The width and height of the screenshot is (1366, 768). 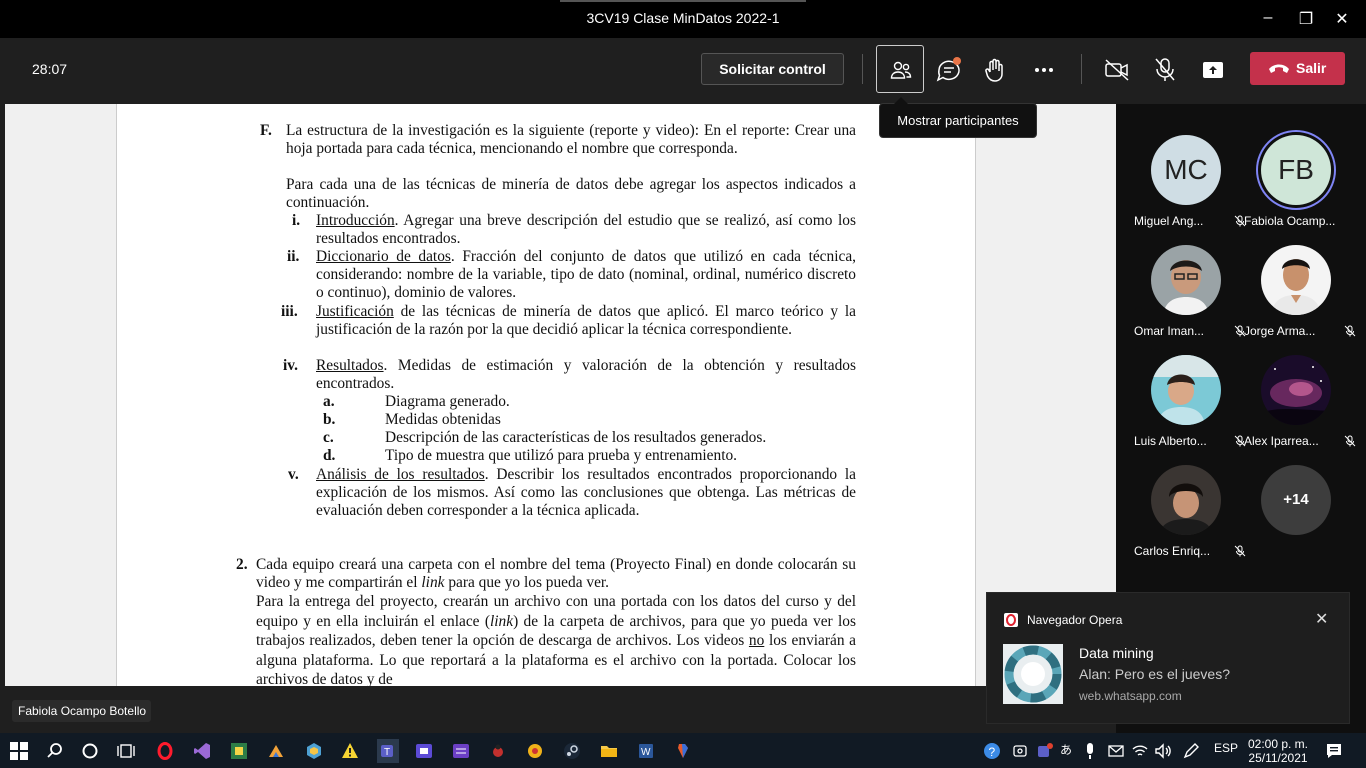 I want to click on reactions-button, so click(x=996, y=70).